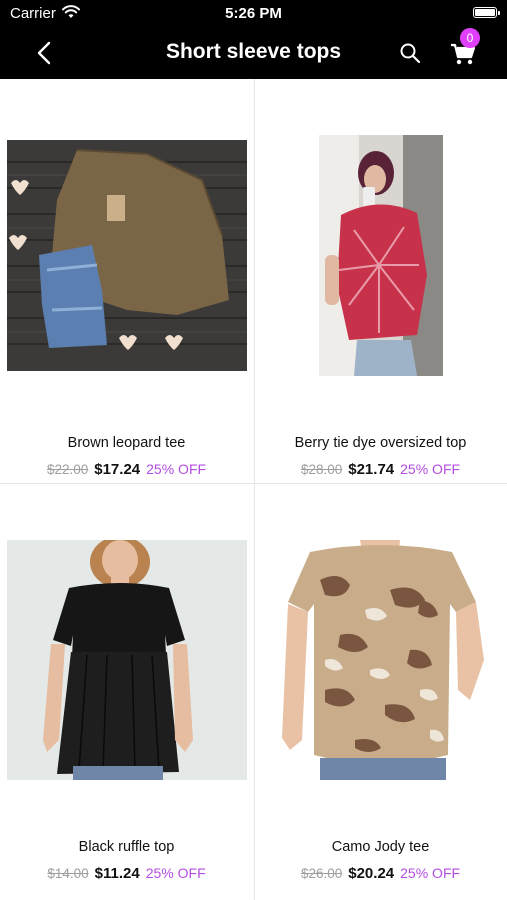 Image resolution: width=507 pixels, height=900 pixels. Describe the element at coordinates (380, 847) in the screenshot. I see `product-name: Camo Jody tee` at that location.